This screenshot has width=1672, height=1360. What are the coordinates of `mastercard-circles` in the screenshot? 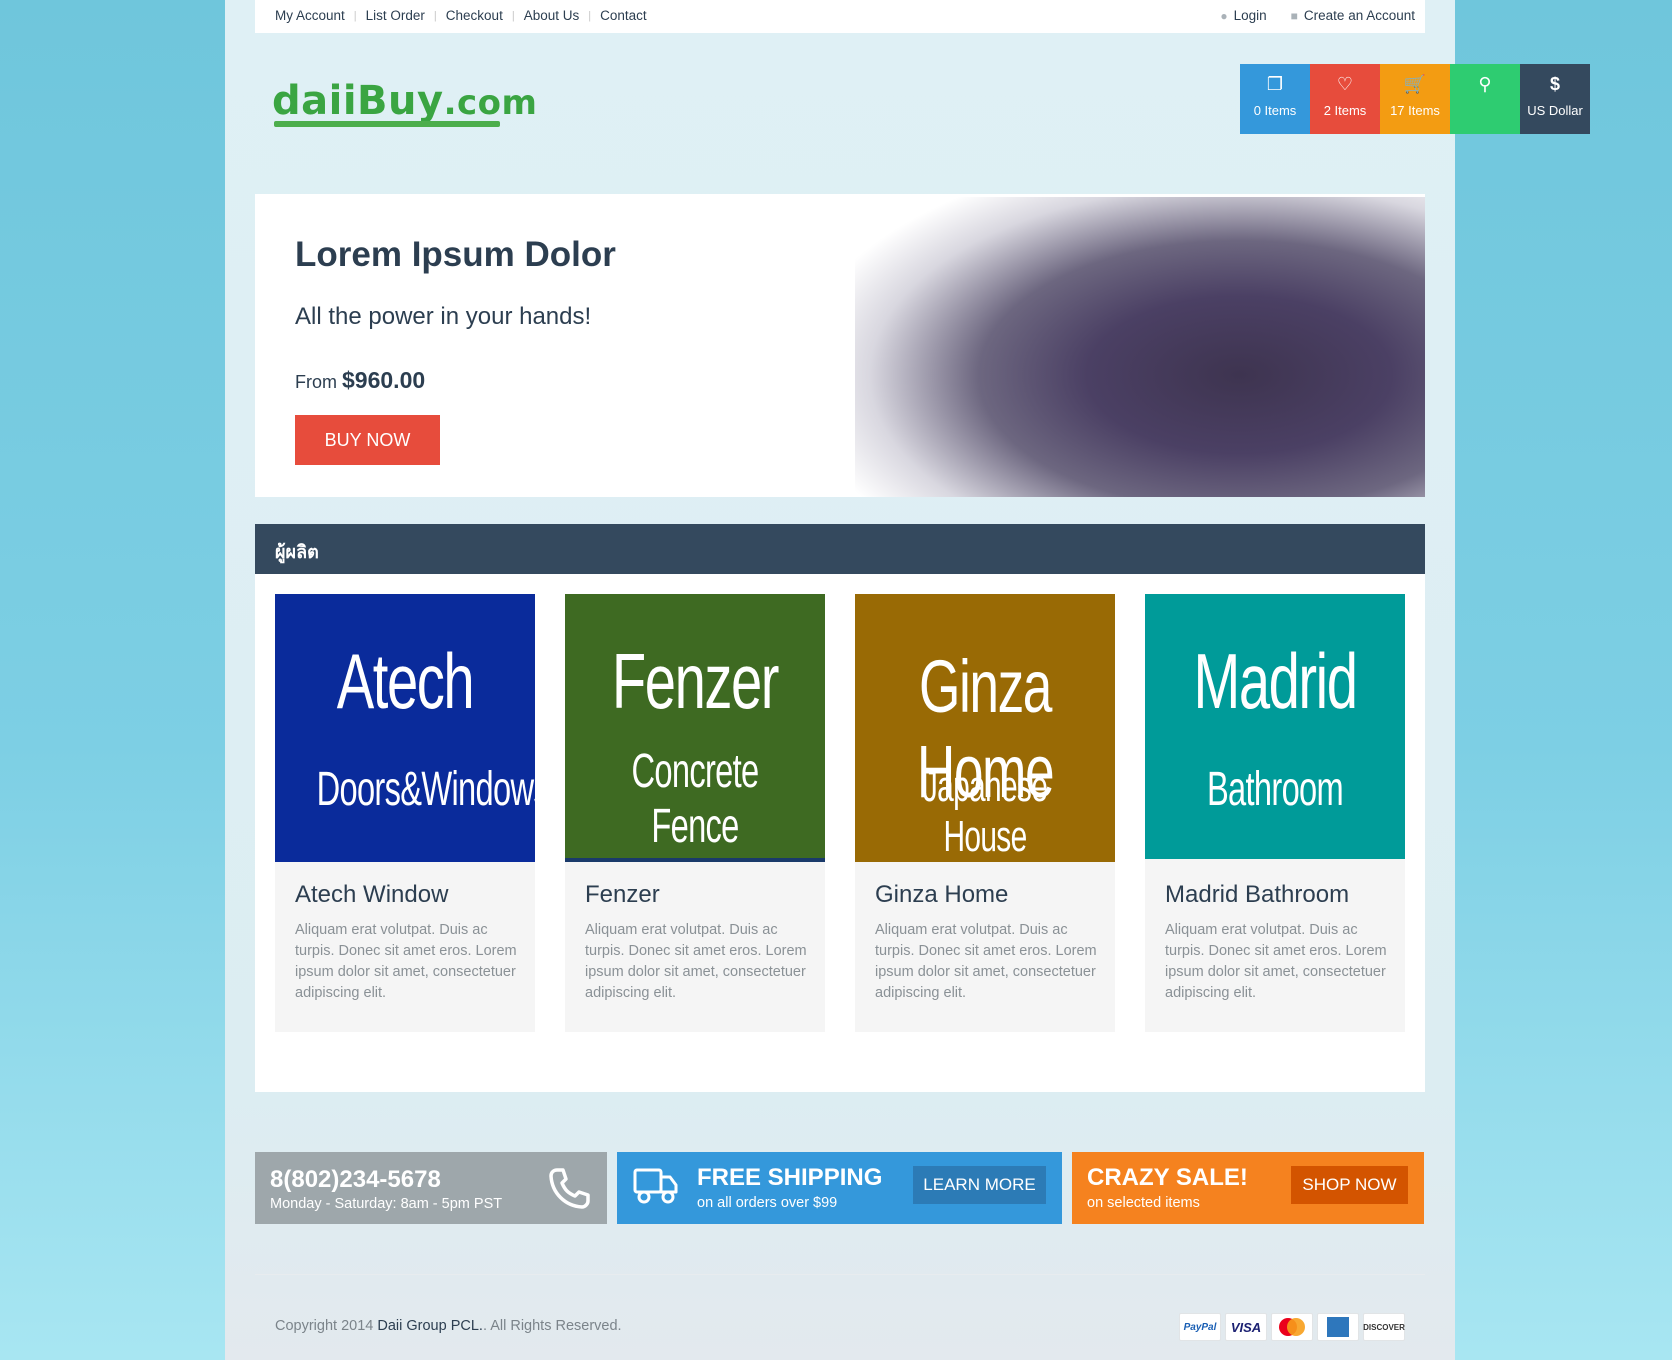 It's located at (1292, 1327).